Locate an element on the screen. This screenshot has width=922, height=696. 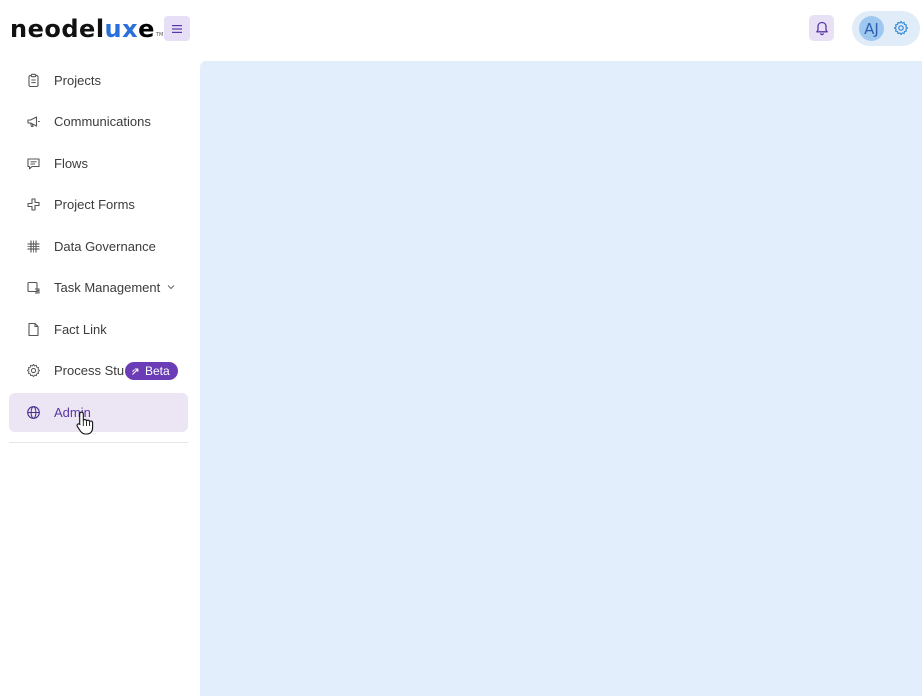
logo-text-2: l is located at coordinates (100, 29).